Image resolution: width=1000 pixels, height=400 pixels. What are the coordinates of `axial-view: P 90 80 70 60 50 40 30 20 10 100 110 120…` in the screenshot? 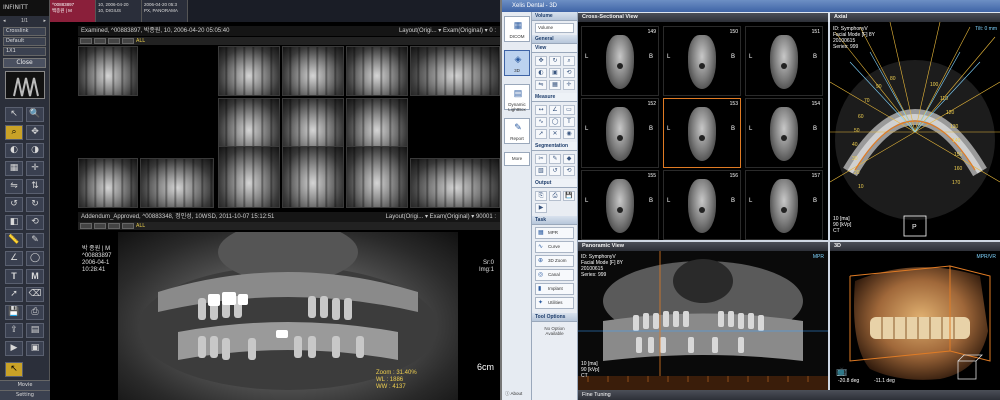 It's located at (915, 131).